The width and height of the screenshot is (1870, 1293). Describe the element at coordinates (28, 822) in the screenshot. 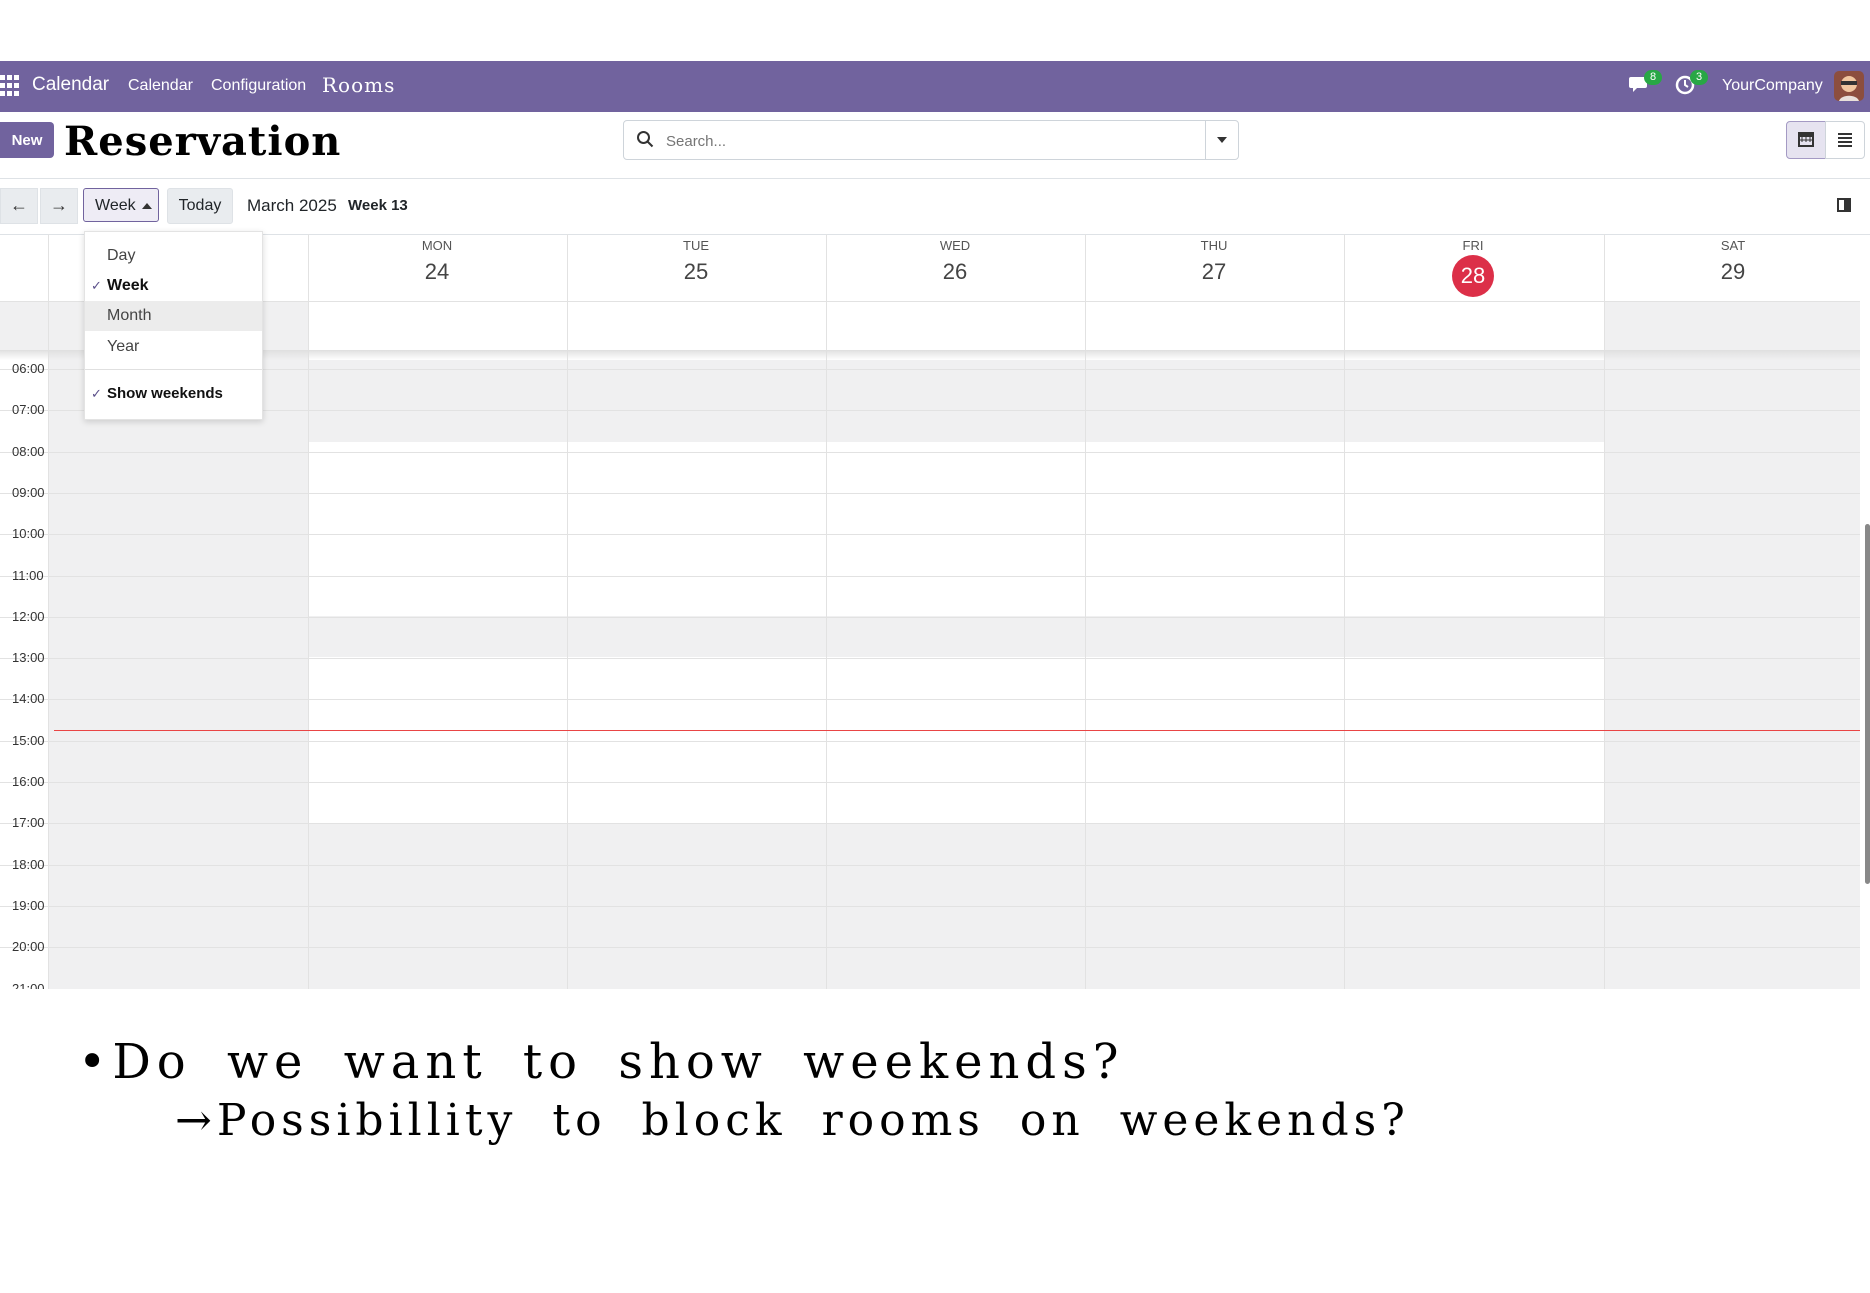

I see `time-label: 17:00` at that location.